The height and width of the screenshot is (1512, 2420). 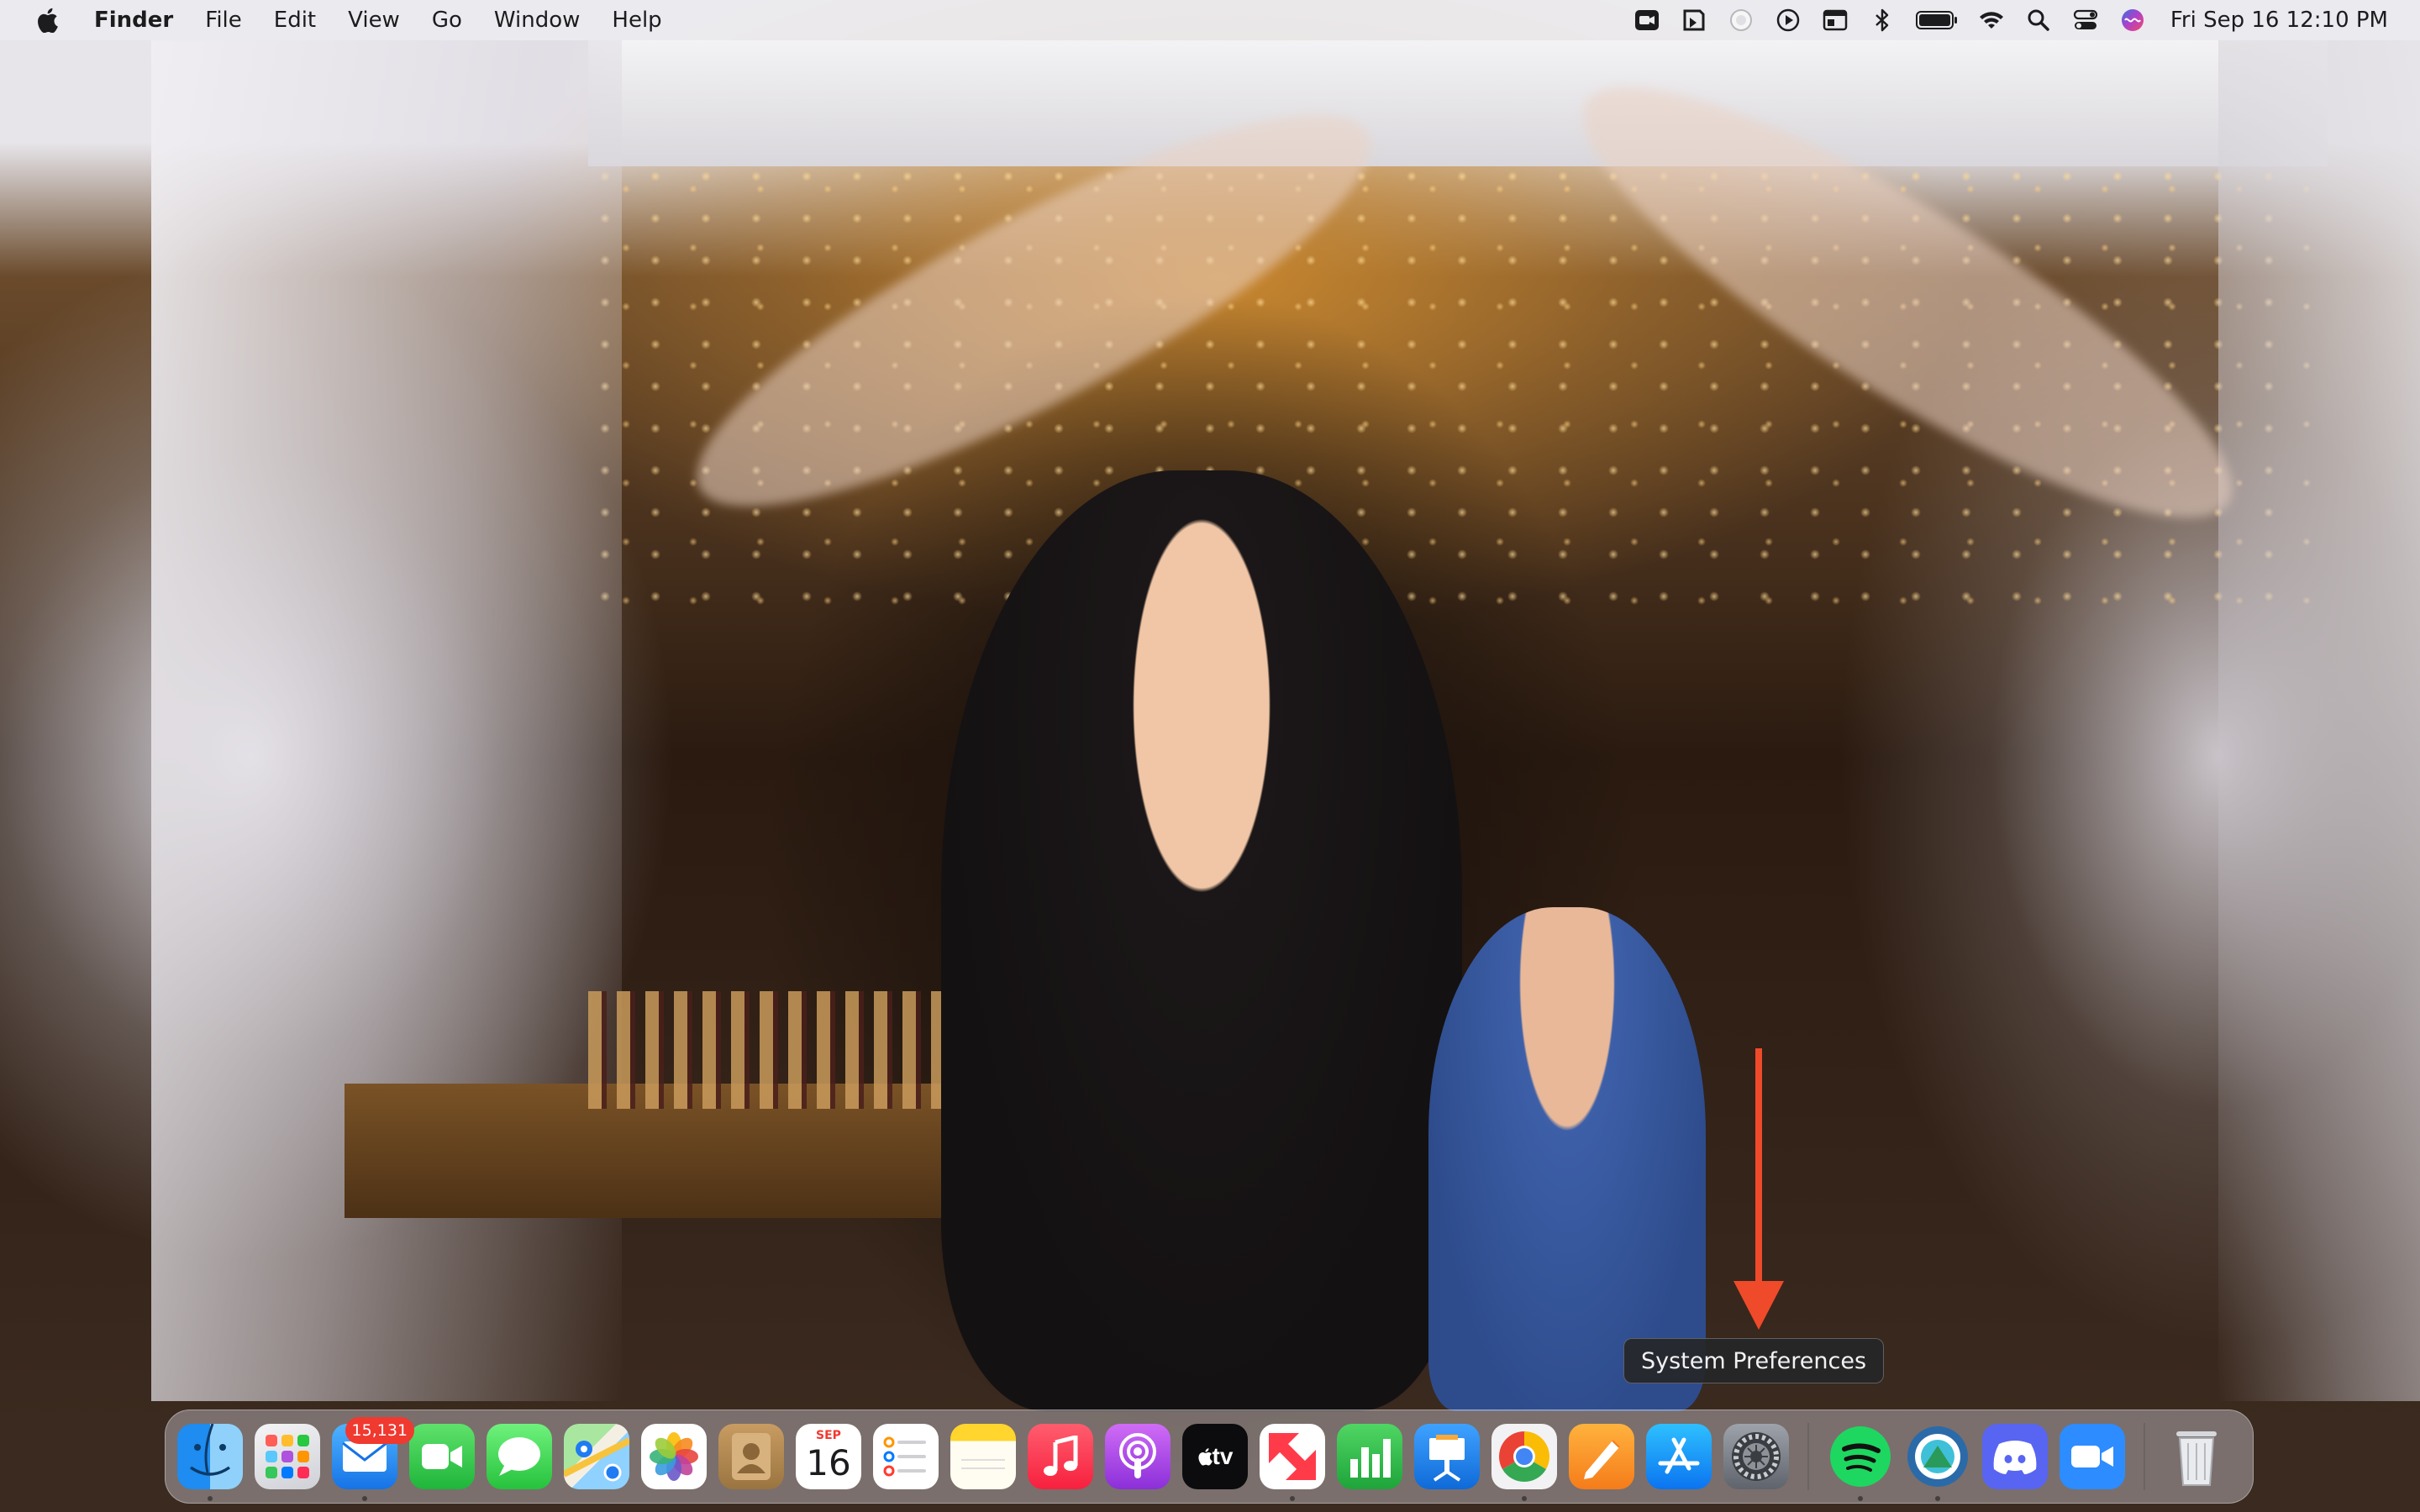 I want to click on dock-app-finder, so click(x=210, y=1462).